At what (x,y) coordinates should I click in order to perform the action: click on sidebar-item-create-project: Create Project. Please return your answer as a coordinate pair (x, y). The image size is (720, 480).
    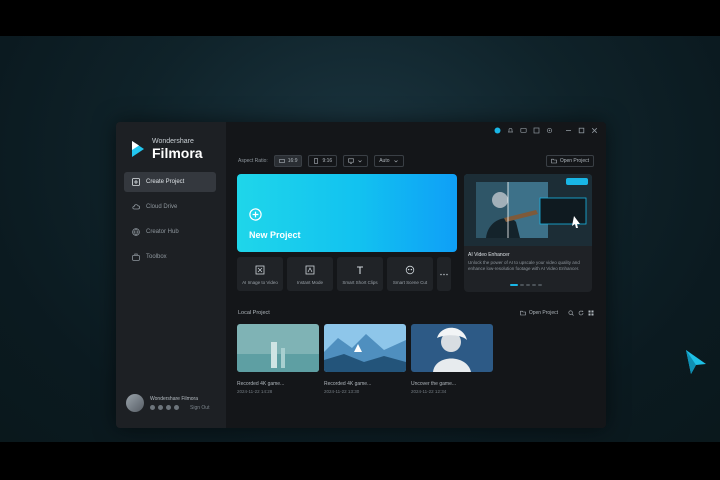
    Looking at the image, I should click on (170, 182).